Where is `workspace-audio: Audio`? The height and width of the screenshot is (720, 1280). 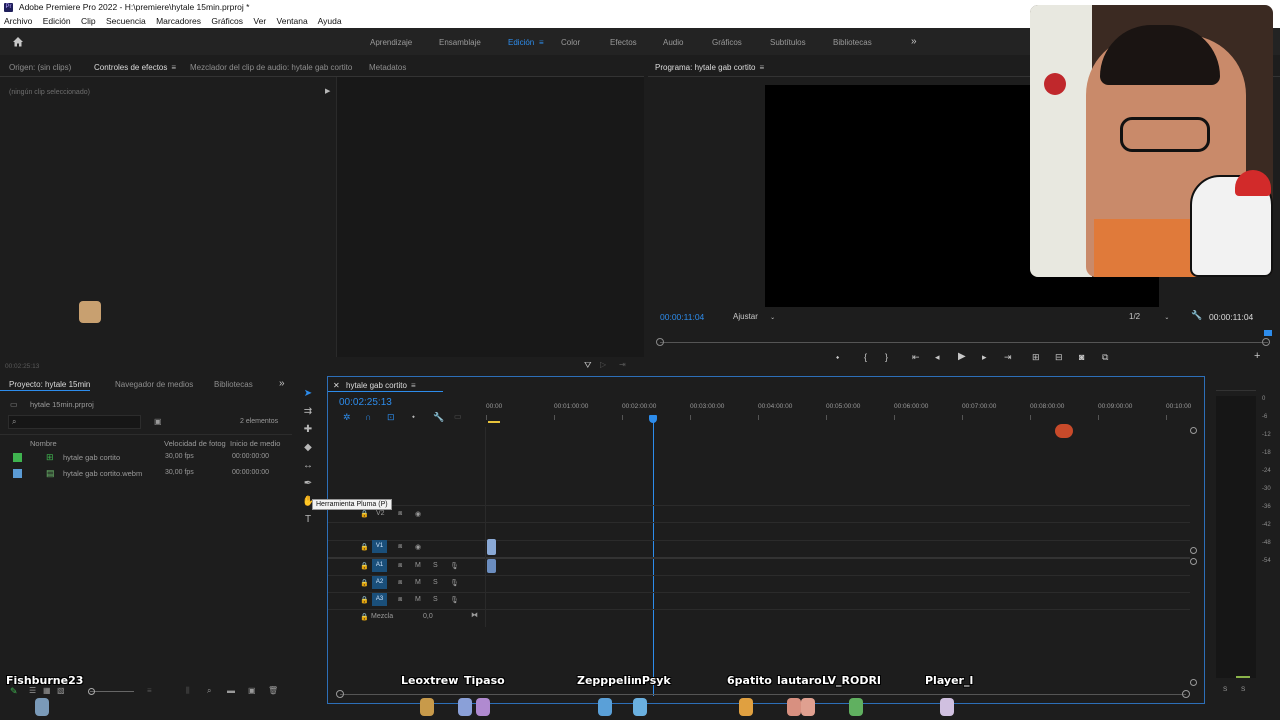 workspace-audio: Audio is located at coordinates (673, 42).